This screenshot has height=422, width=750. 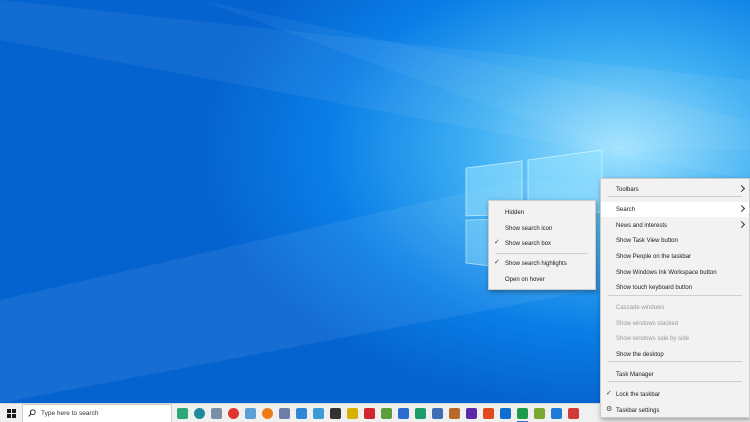 I want to click on gear-icon: ⚙, so click(x=609, y=409).